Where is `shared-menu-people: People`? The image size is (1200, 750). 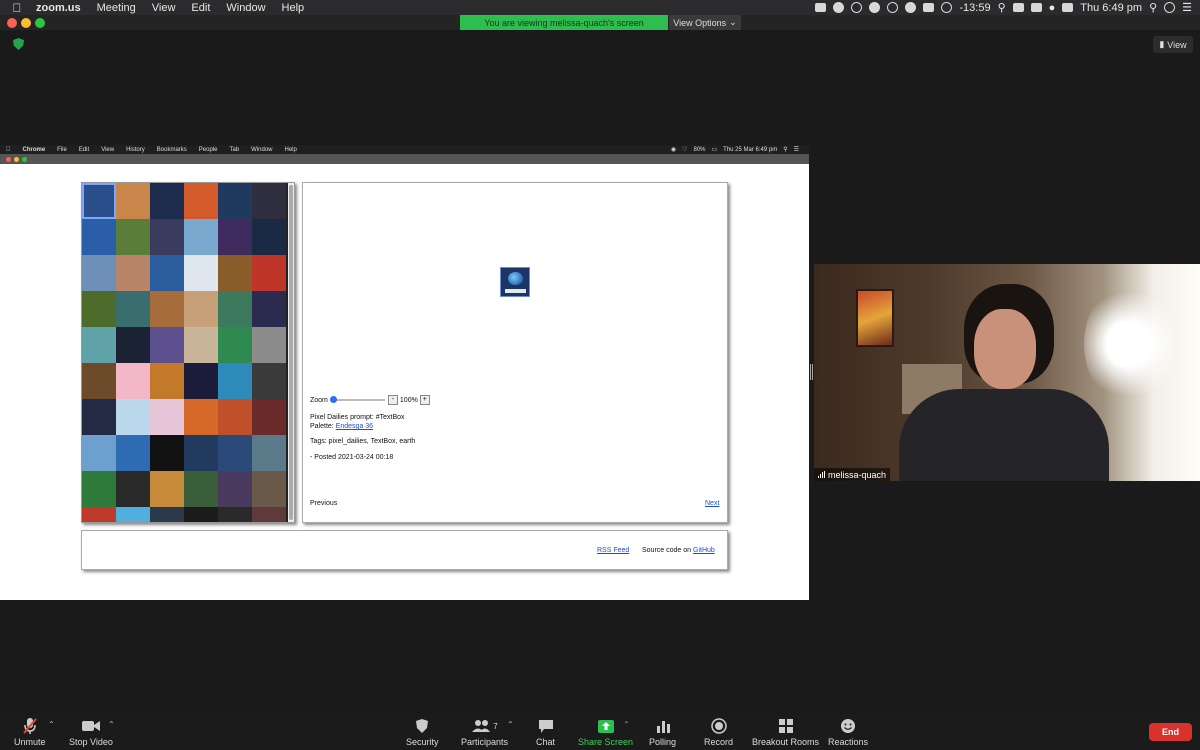 shared-menu-people: People is located at coordinates (206, 149).